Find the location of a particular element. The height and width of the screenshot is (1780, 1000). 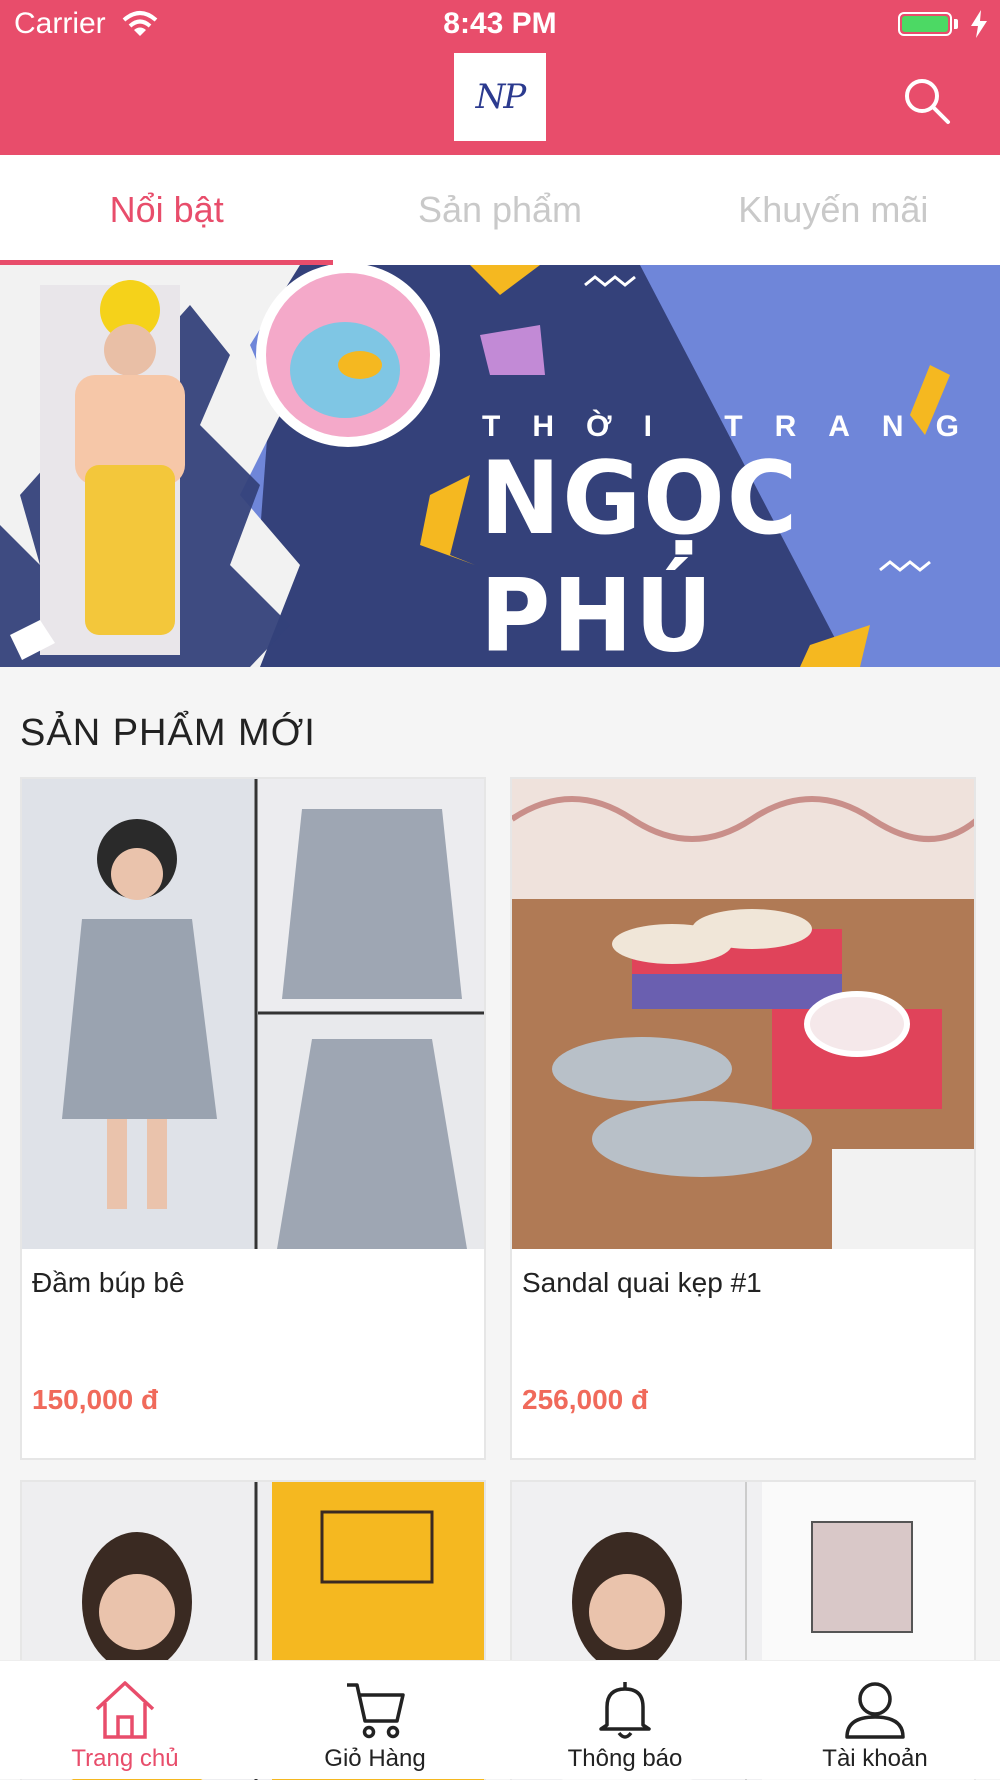

product-name: Đầm búp bê is located at coordinates (108, 1282).